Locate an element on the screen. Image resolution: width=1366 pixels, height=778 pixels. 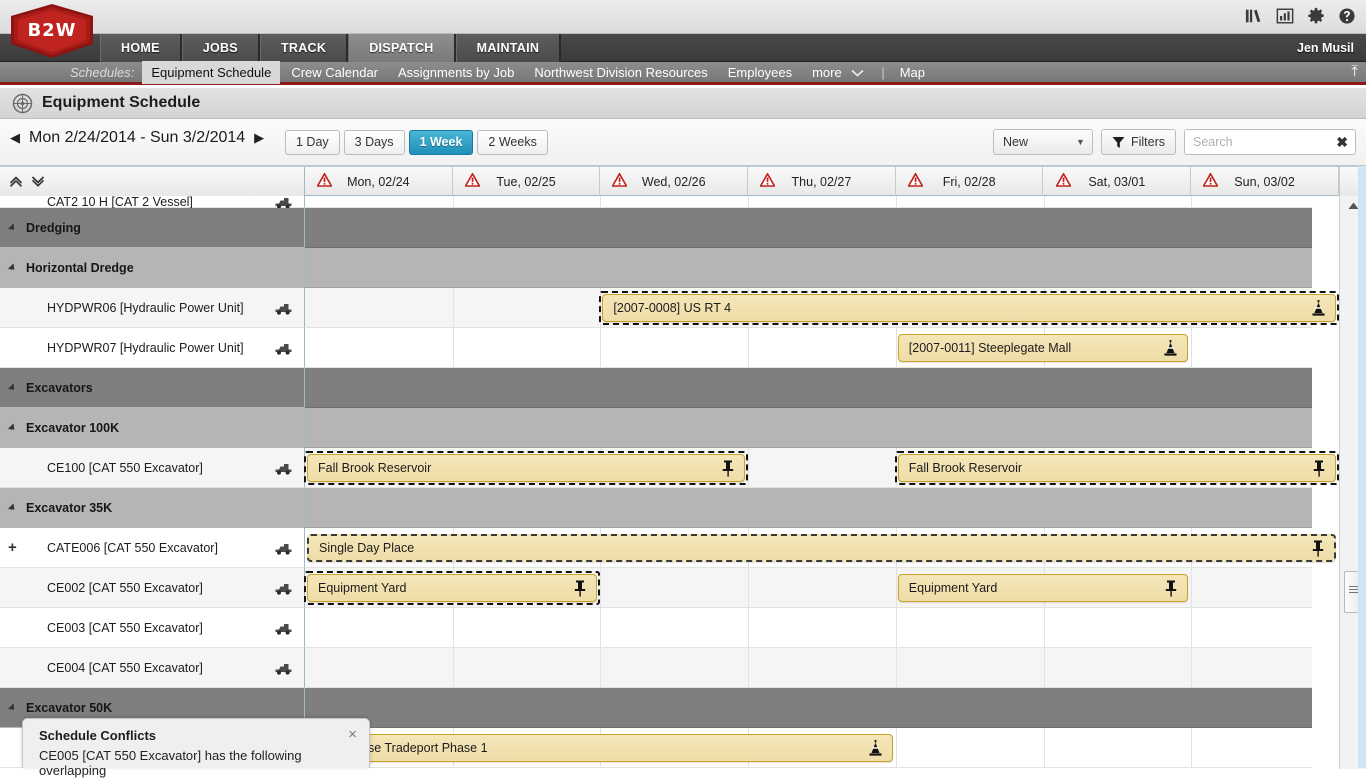
row-timeline-lane: [2007-0008] US RT 4 is located at coordinates (822, 308).